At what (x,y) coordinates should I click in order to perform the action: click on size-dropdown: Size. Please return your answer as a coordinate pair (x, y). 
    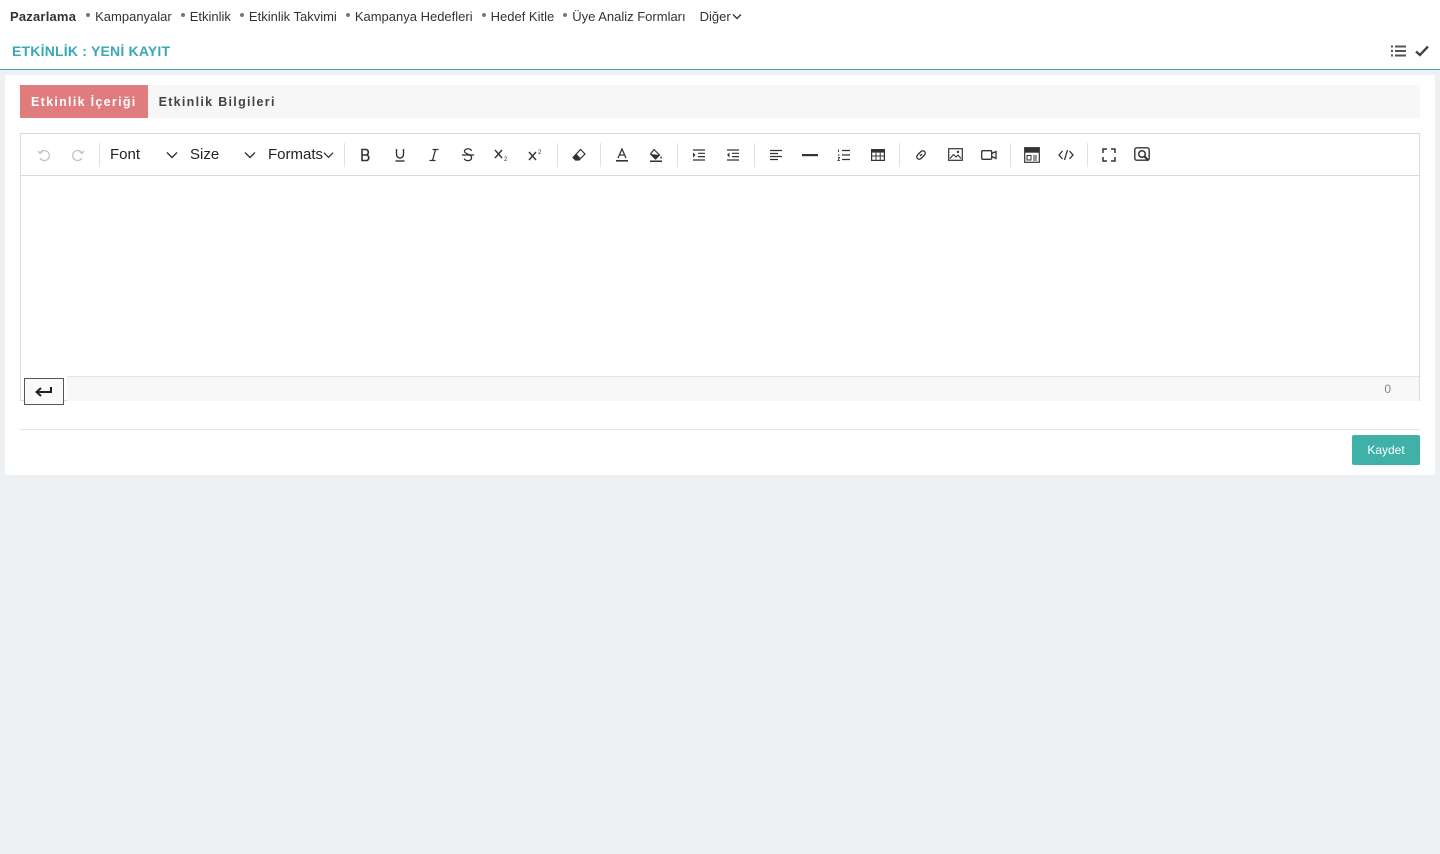
    Looking at the image, I should click on (223, 155).